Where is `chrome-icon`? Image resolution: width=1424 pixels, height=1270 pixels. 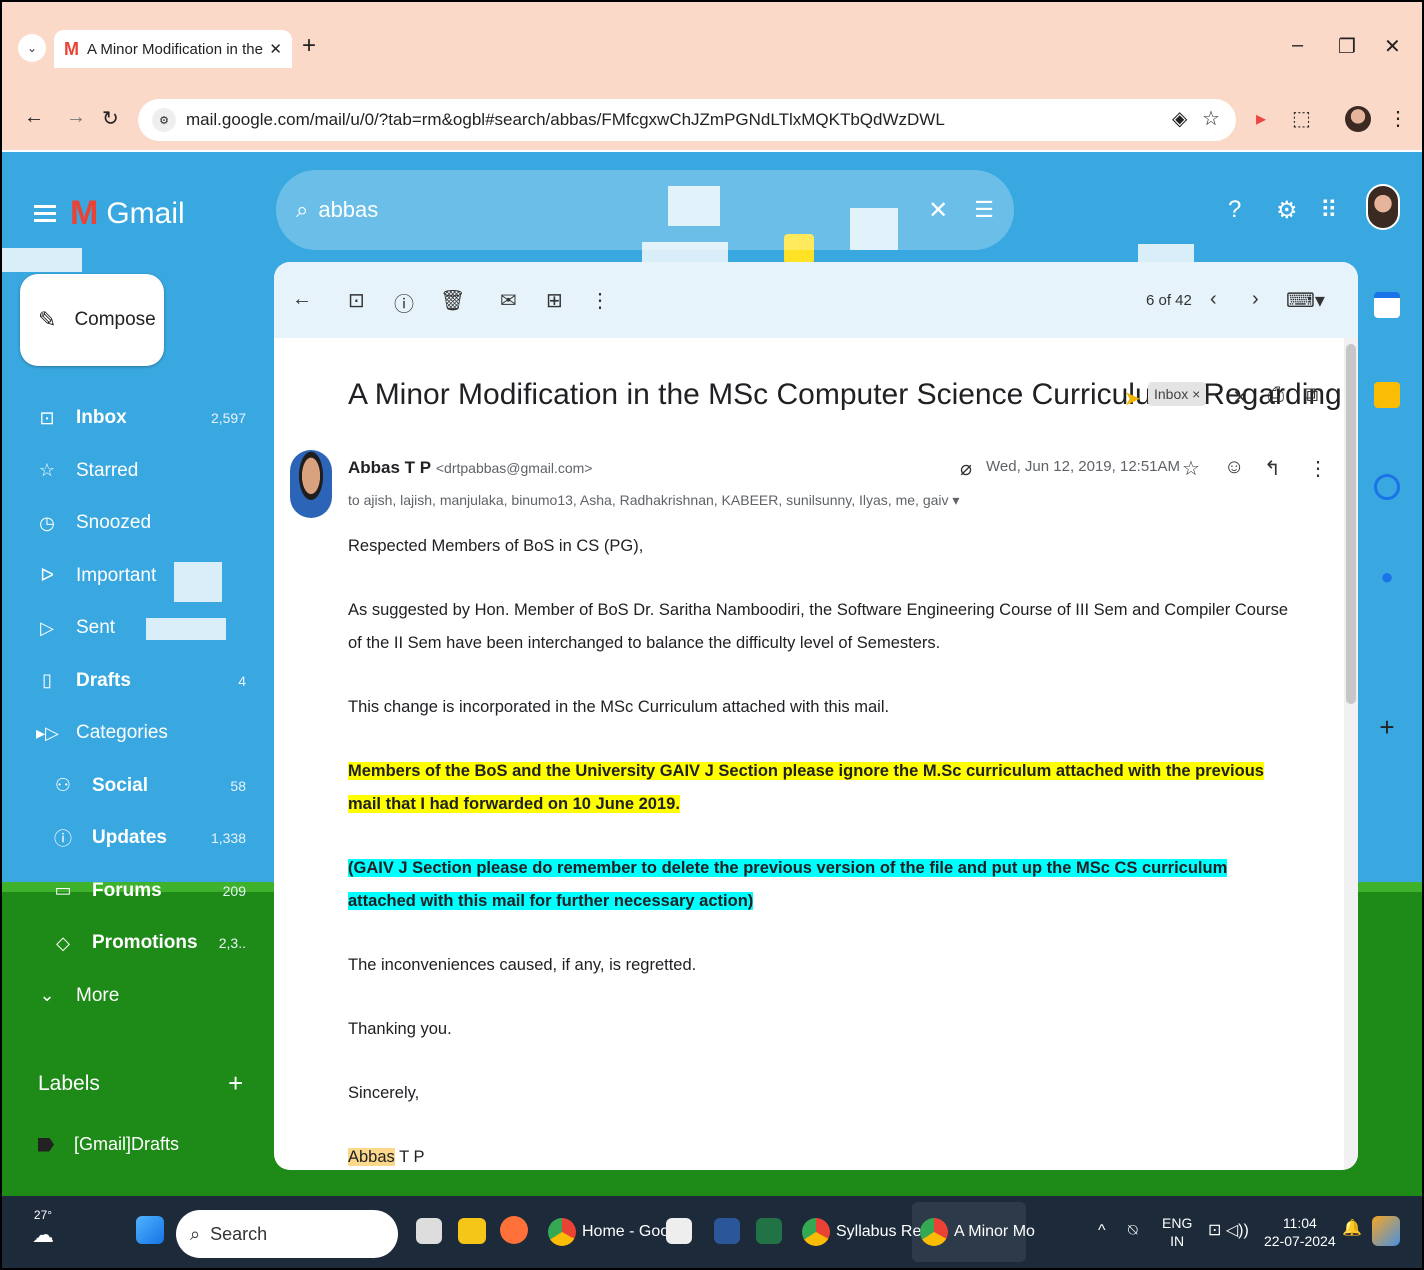 chrome-icon is located at coordinates (816, 1232).